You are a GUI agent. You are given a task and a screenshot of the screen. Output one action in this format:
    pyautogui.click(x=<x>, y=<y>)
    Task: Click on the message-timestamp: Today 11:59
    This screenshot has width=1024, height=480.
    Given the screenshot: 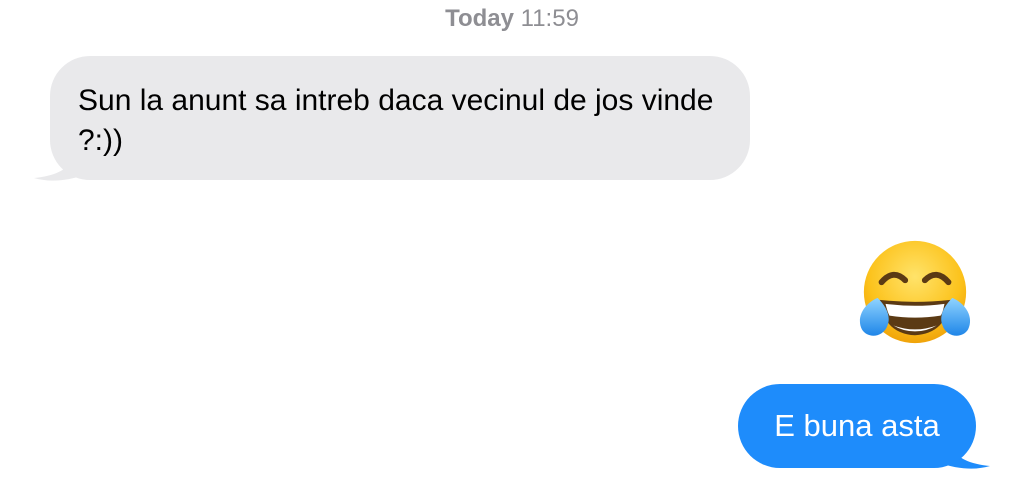 What is the action you would take?
    pyautogui.click(x=512, y=19)
    